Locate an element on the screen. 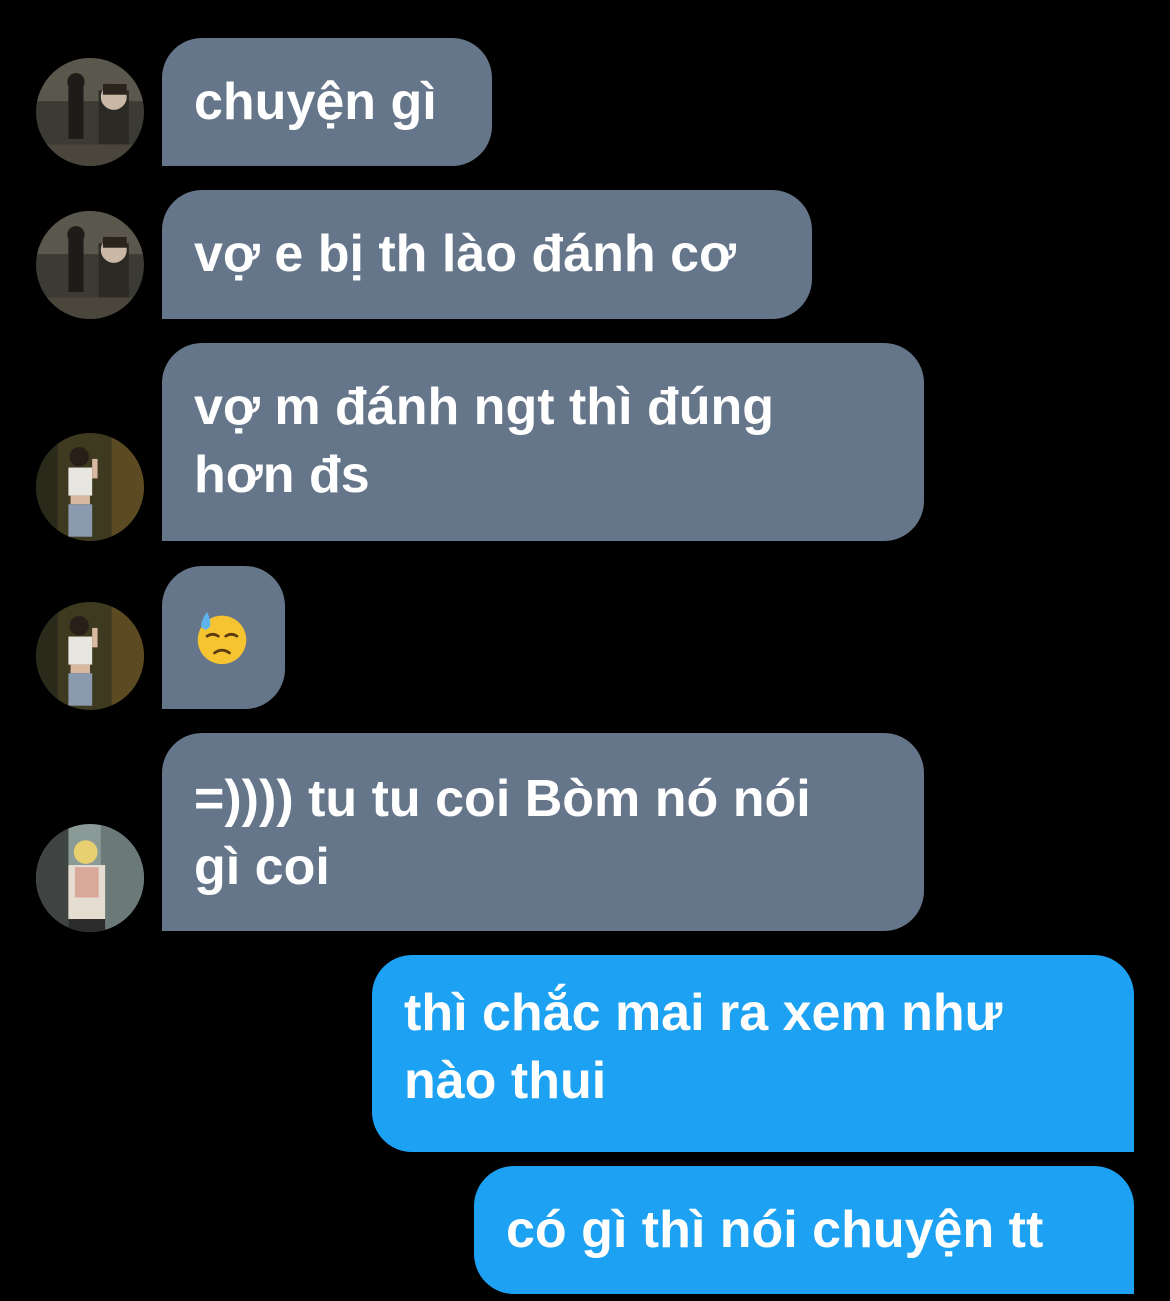 This screenshot has width=1170, height=1301. avatar-user-c is located at coordinates (90, 878).